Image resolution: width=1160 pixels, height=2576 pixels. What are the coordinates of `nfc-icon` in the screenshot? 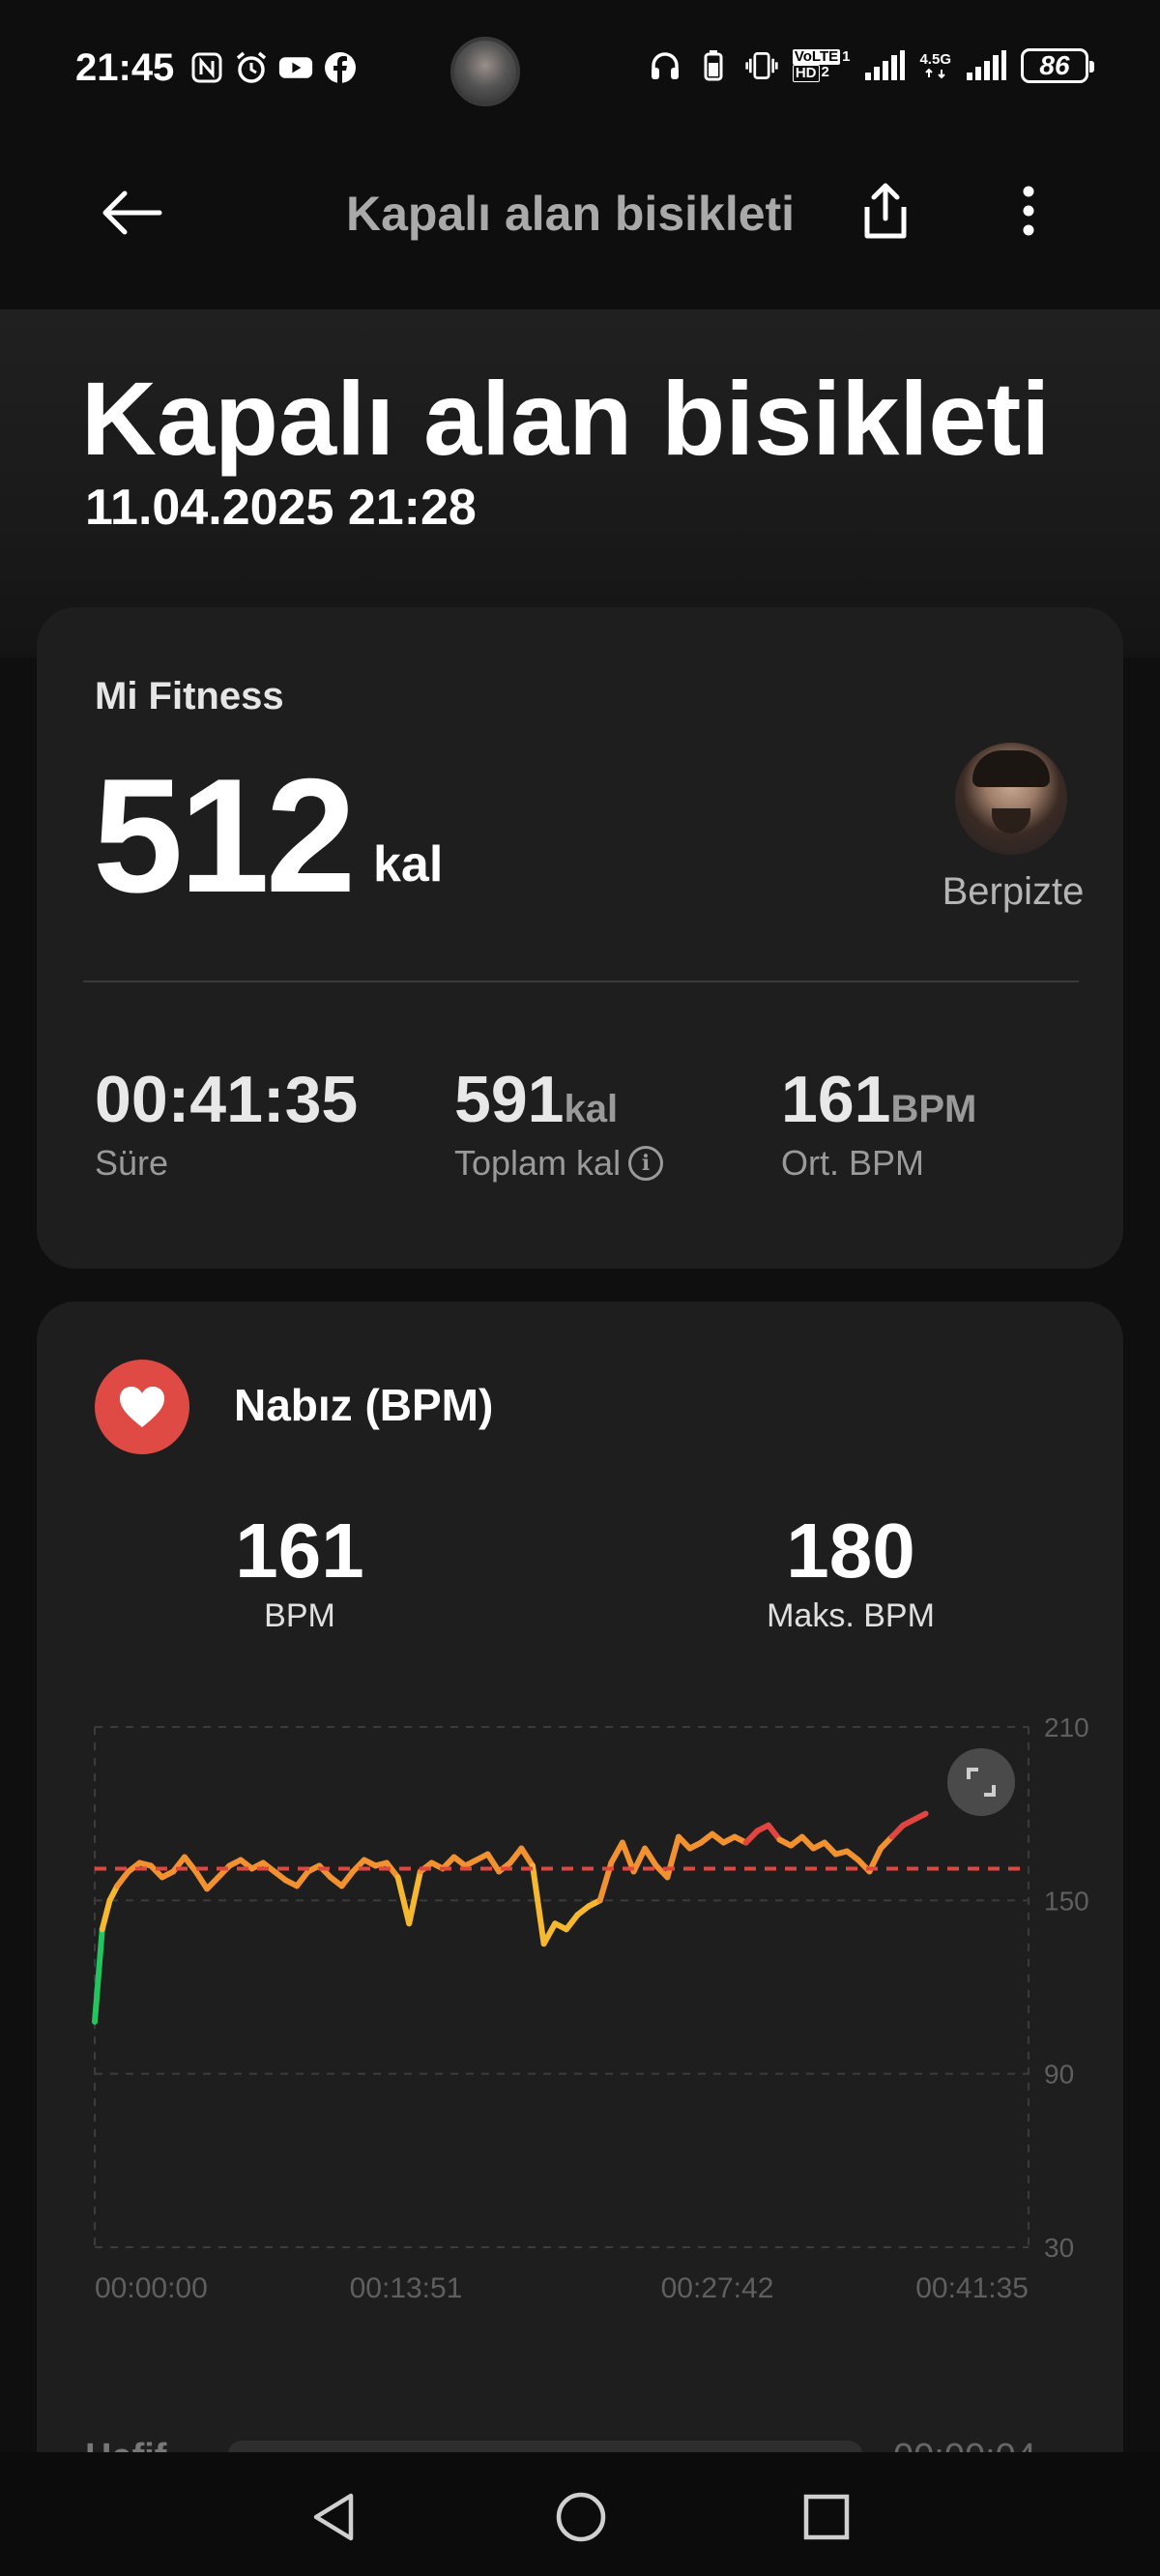 It's located at (207, 67).